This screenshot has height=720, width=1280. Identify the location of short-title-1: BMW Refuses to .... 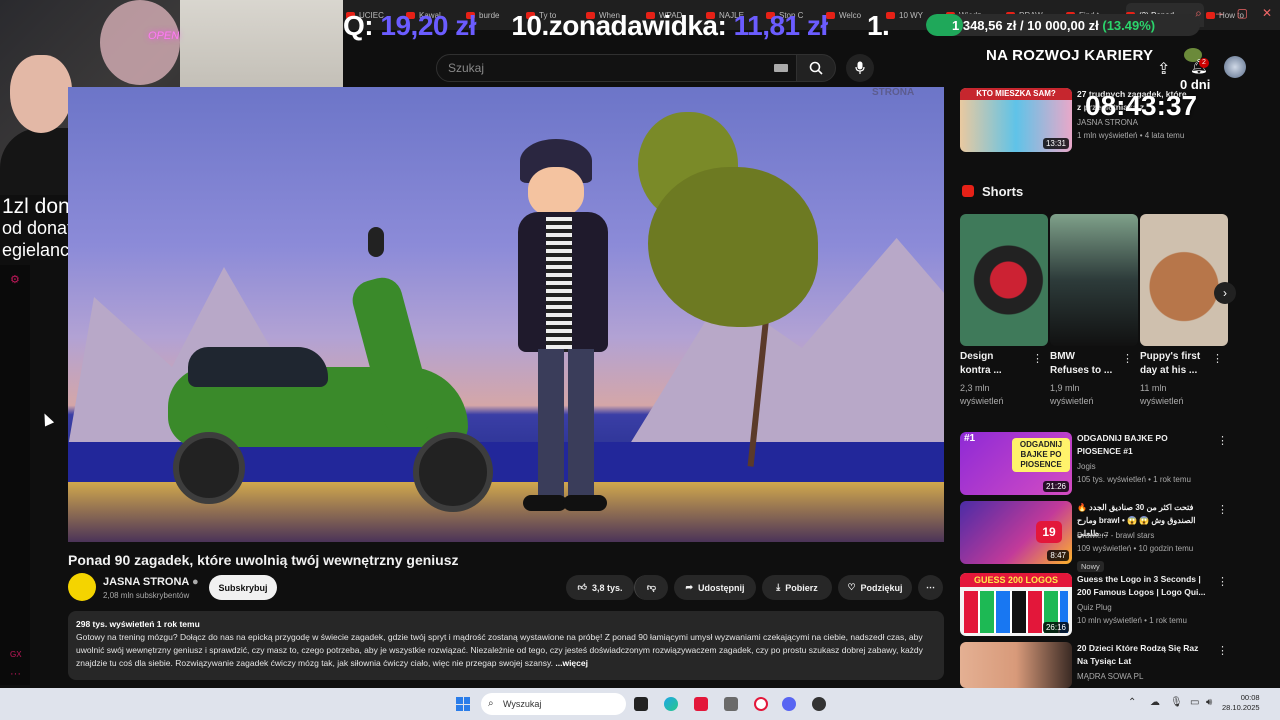
(1083, 364).